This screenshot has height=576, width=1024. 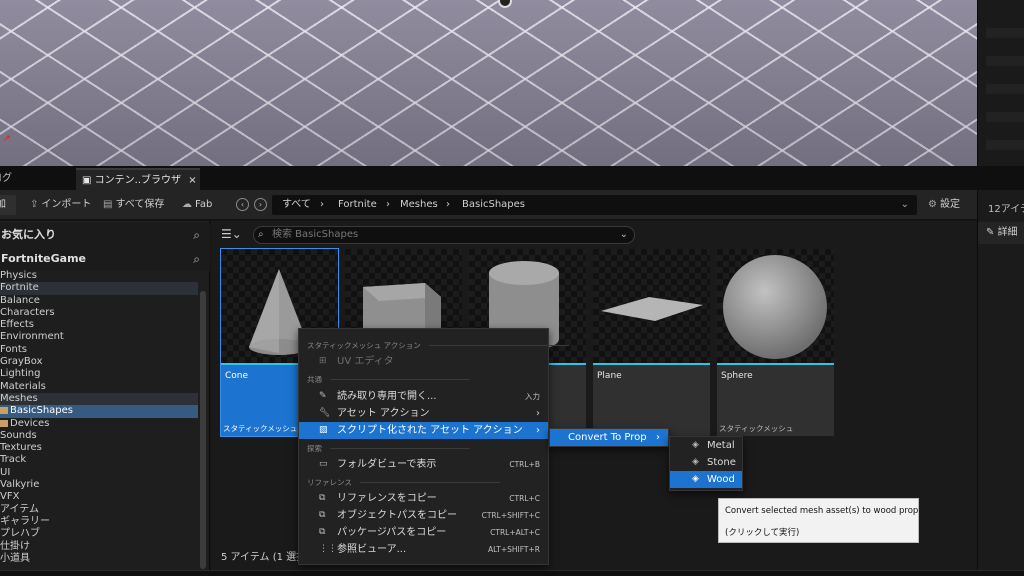 I want to click on tree-item-label: Sounds, so click(x=18, y=435).